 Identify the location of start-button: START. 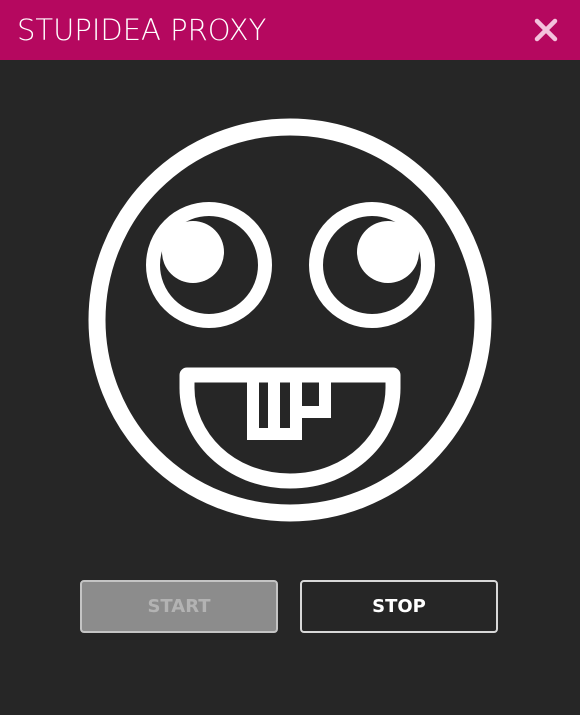
(179, 606).